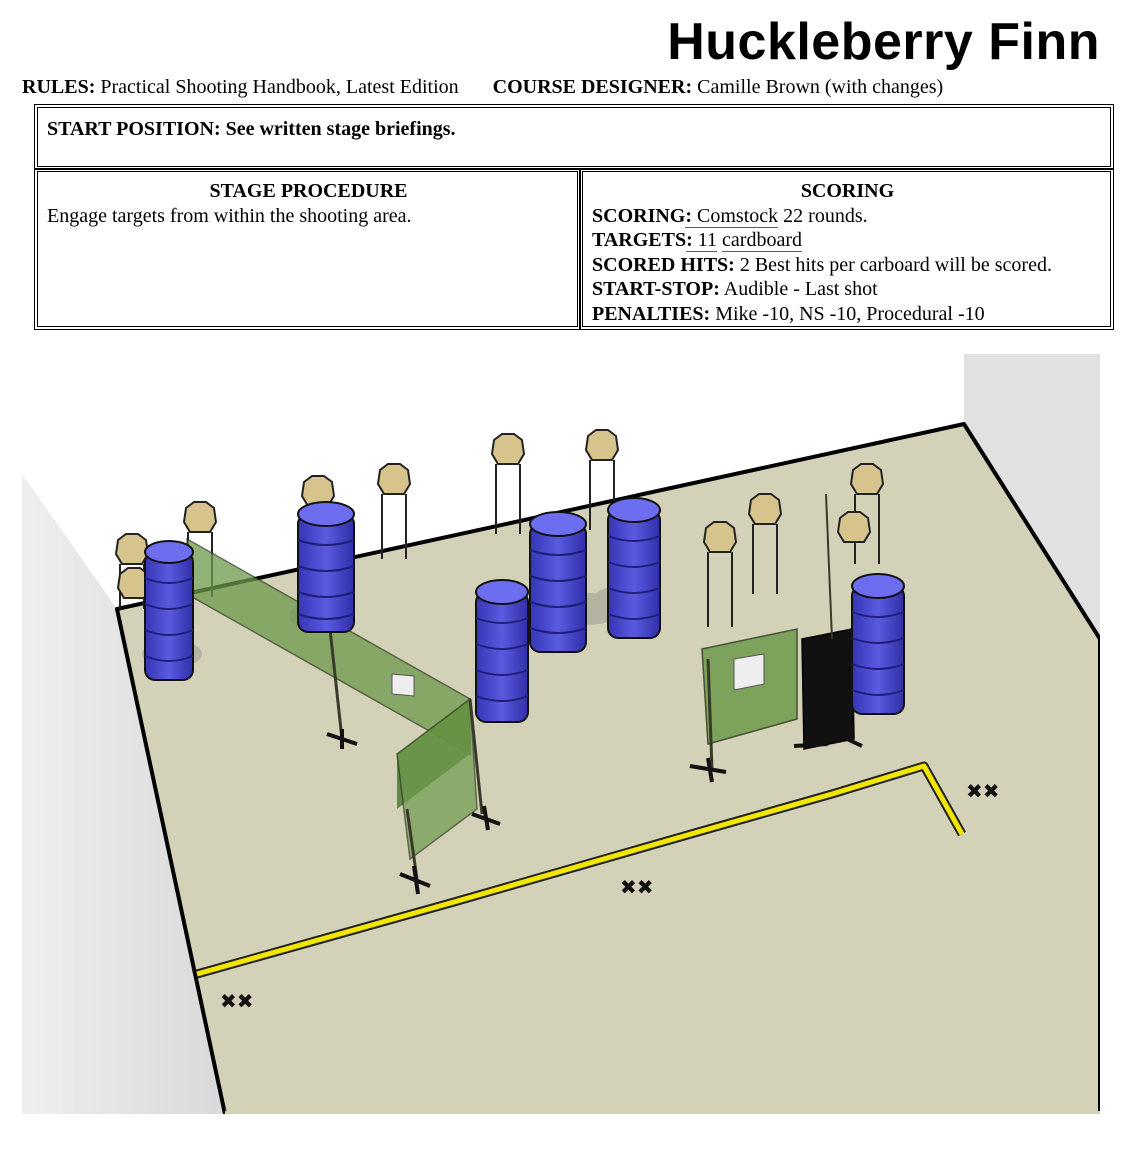 Image resolution: width=1134 pixels, height=1162 pixels. I want to click on no-shoot-panel, so click(828, 689).